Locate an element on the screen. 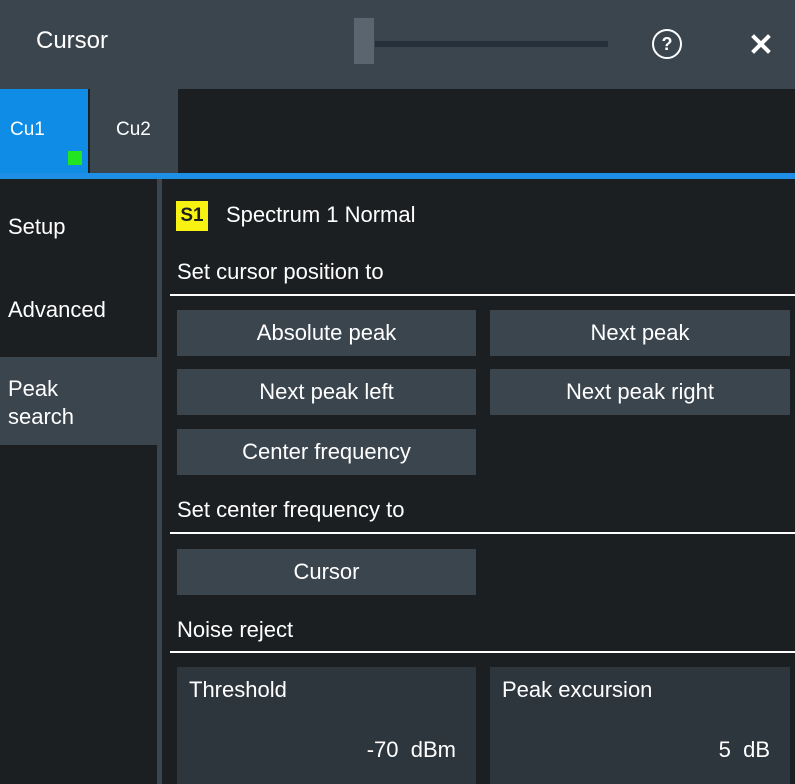 The height and width of the screenshot is (784, 795). absolute-peak-button: Absolute peak is located at coordinates (326, 333).